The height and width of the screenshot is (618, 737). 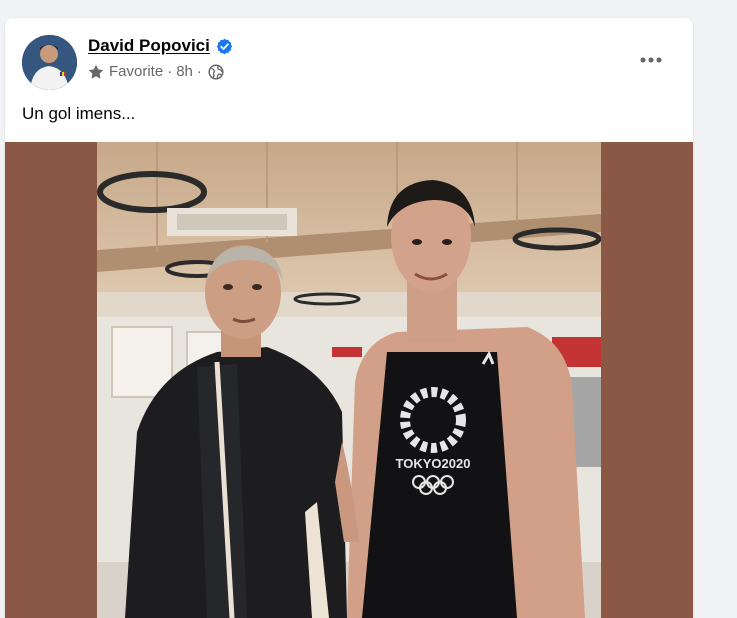 What do you see at coordinates (149, 46) in the screenshot?
I see `author-name: David Popovici` at bounding box center [149, 46].